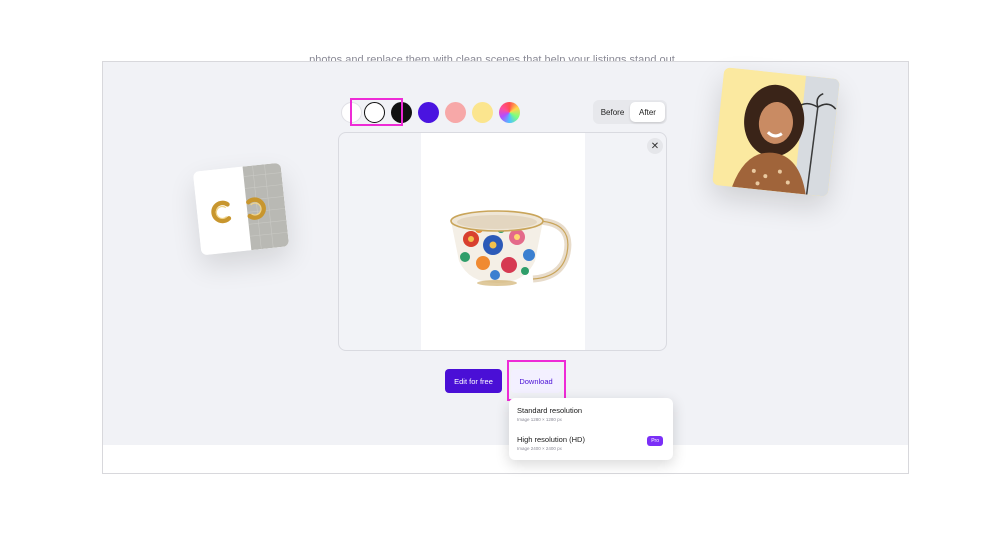 The image size is (987, 537). What do you see at coordinates (655, 441) in the screenshot?
I see `pro-badge: Pro` at bounding box center [655, 441].